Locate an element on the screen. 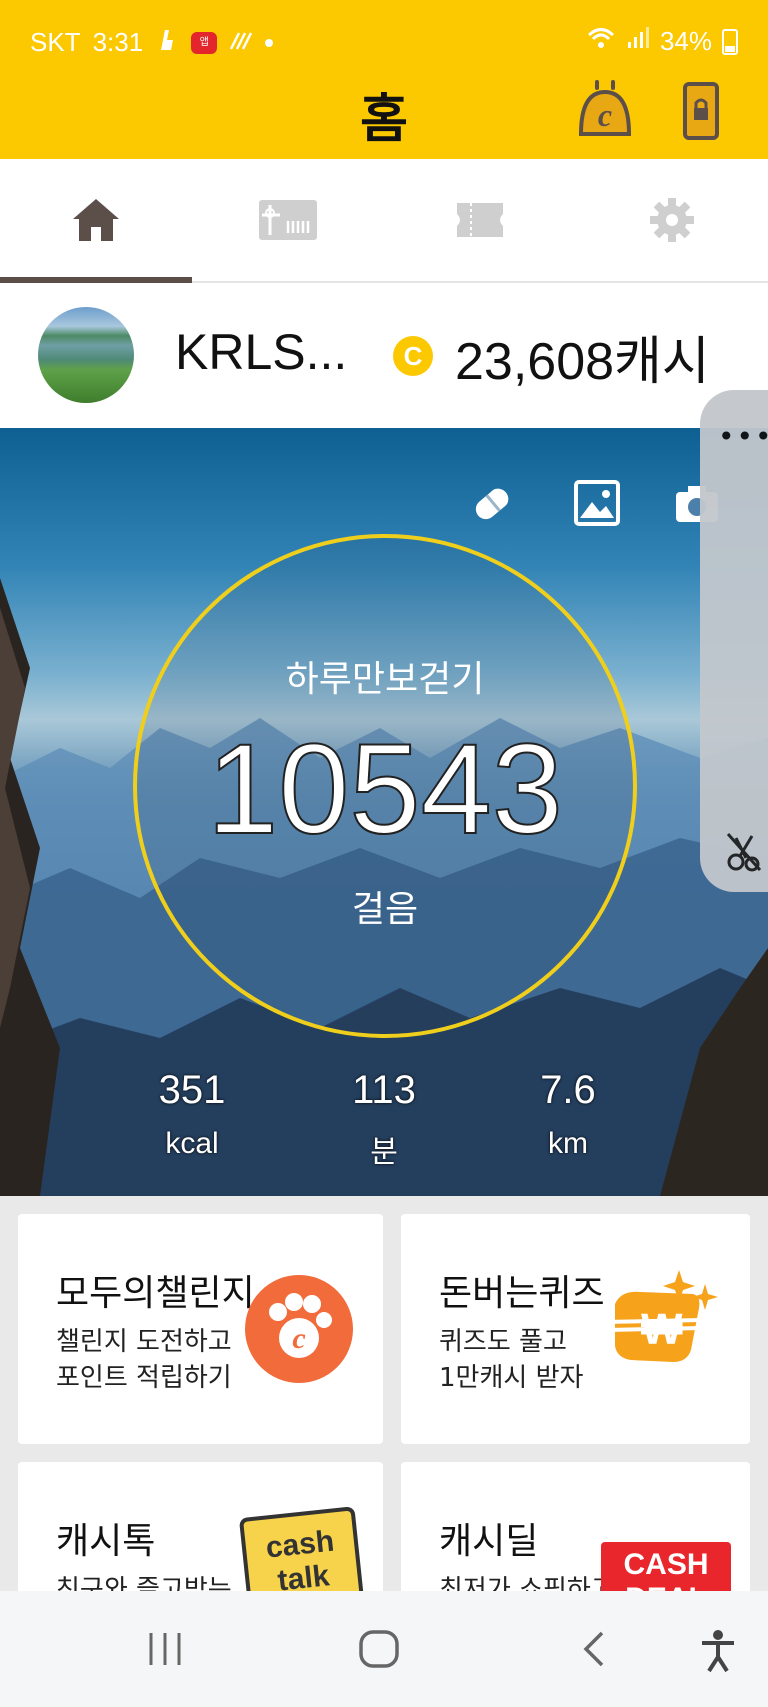  app-badge-icon: 앱 is located at coordinates (204, 42).